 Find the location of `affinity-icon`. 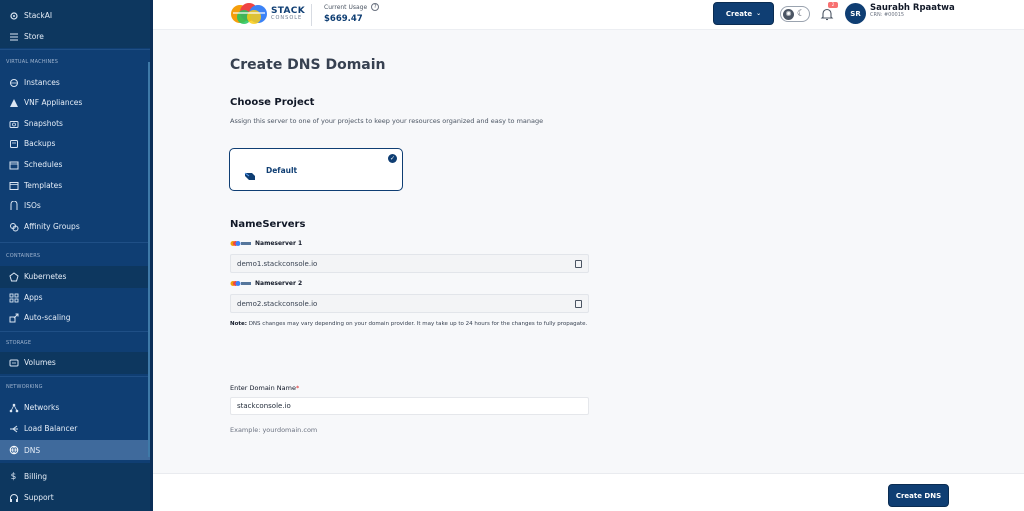

affinity-icon is located at coordinates (13, 226).